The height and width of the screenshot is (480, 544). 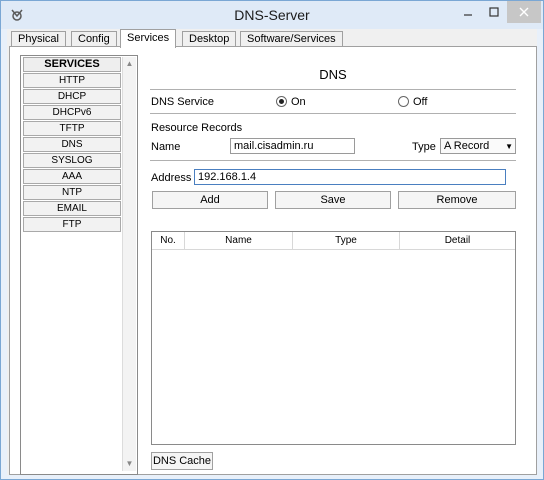 I want to click on remove-button: Remove, so click(x=457, y=200).